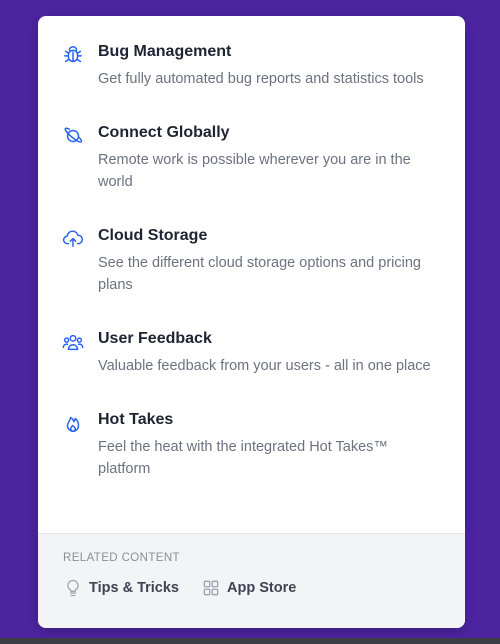 This screenshot has height=644, width=500. What do you see at coordinates (73, 423) in the screenshot?
I see `fire-icon` at bounding box center [73, 423].